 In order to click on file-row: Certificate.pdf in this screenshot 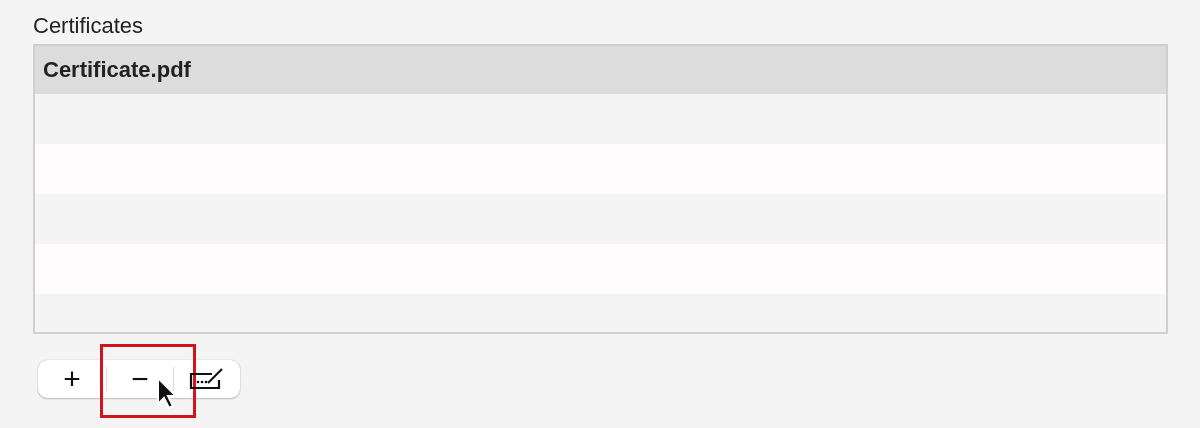, I will do `click(600, 70)`.